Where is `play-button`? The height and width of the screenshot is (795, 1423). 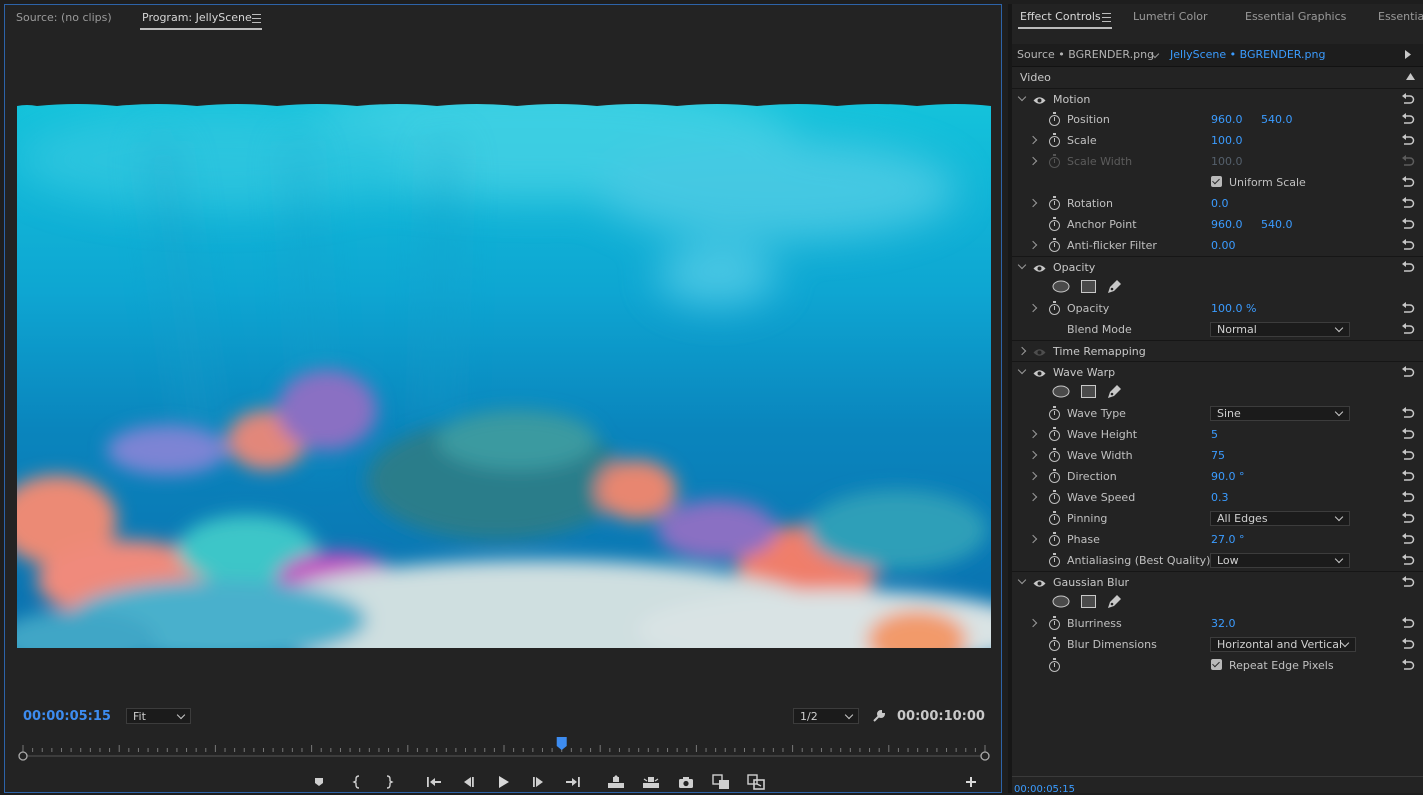
play-button is located at coordinates (503, 782).